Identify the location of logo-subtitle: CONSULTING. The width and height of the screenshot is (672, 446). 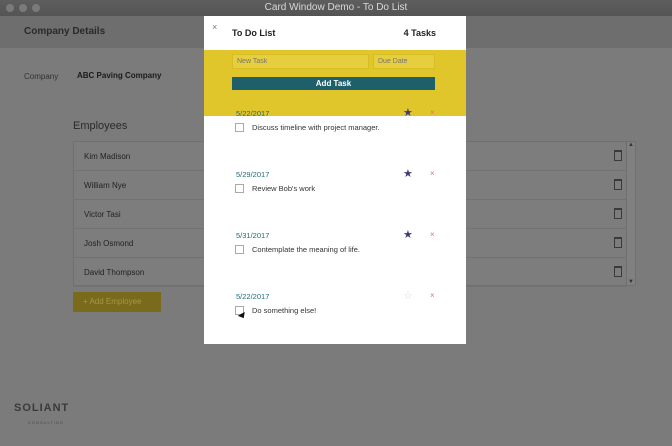
(46, 422).